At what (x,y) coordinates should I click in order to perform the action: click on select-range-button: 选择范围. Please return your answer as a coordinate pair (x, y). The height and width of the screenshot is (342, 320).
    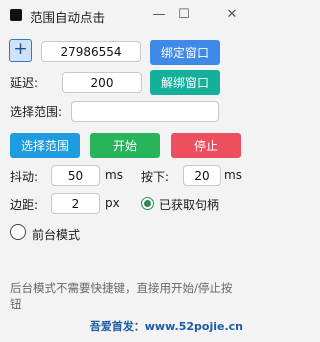
    Looking at the image, I should click on (45, 145).